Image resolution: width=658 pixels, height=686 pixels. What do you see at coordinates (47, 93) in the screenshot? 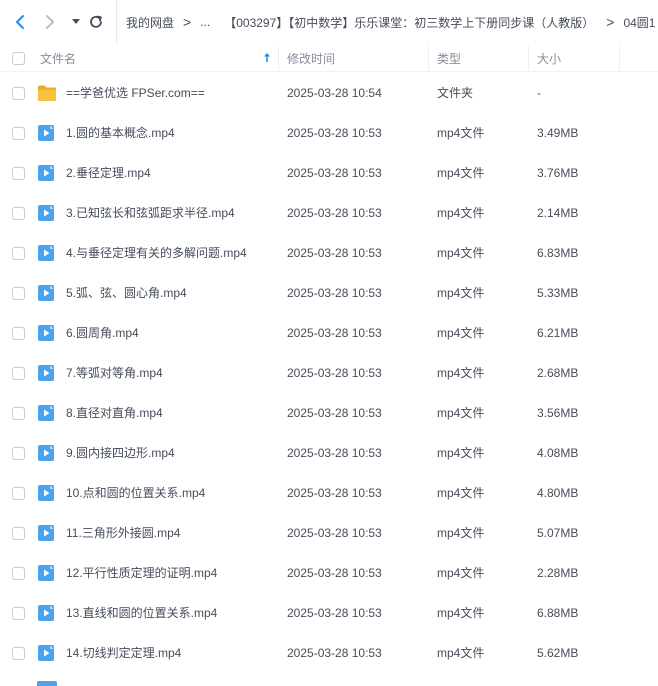
I see `folder-icon` at bounding box center [47, 93].